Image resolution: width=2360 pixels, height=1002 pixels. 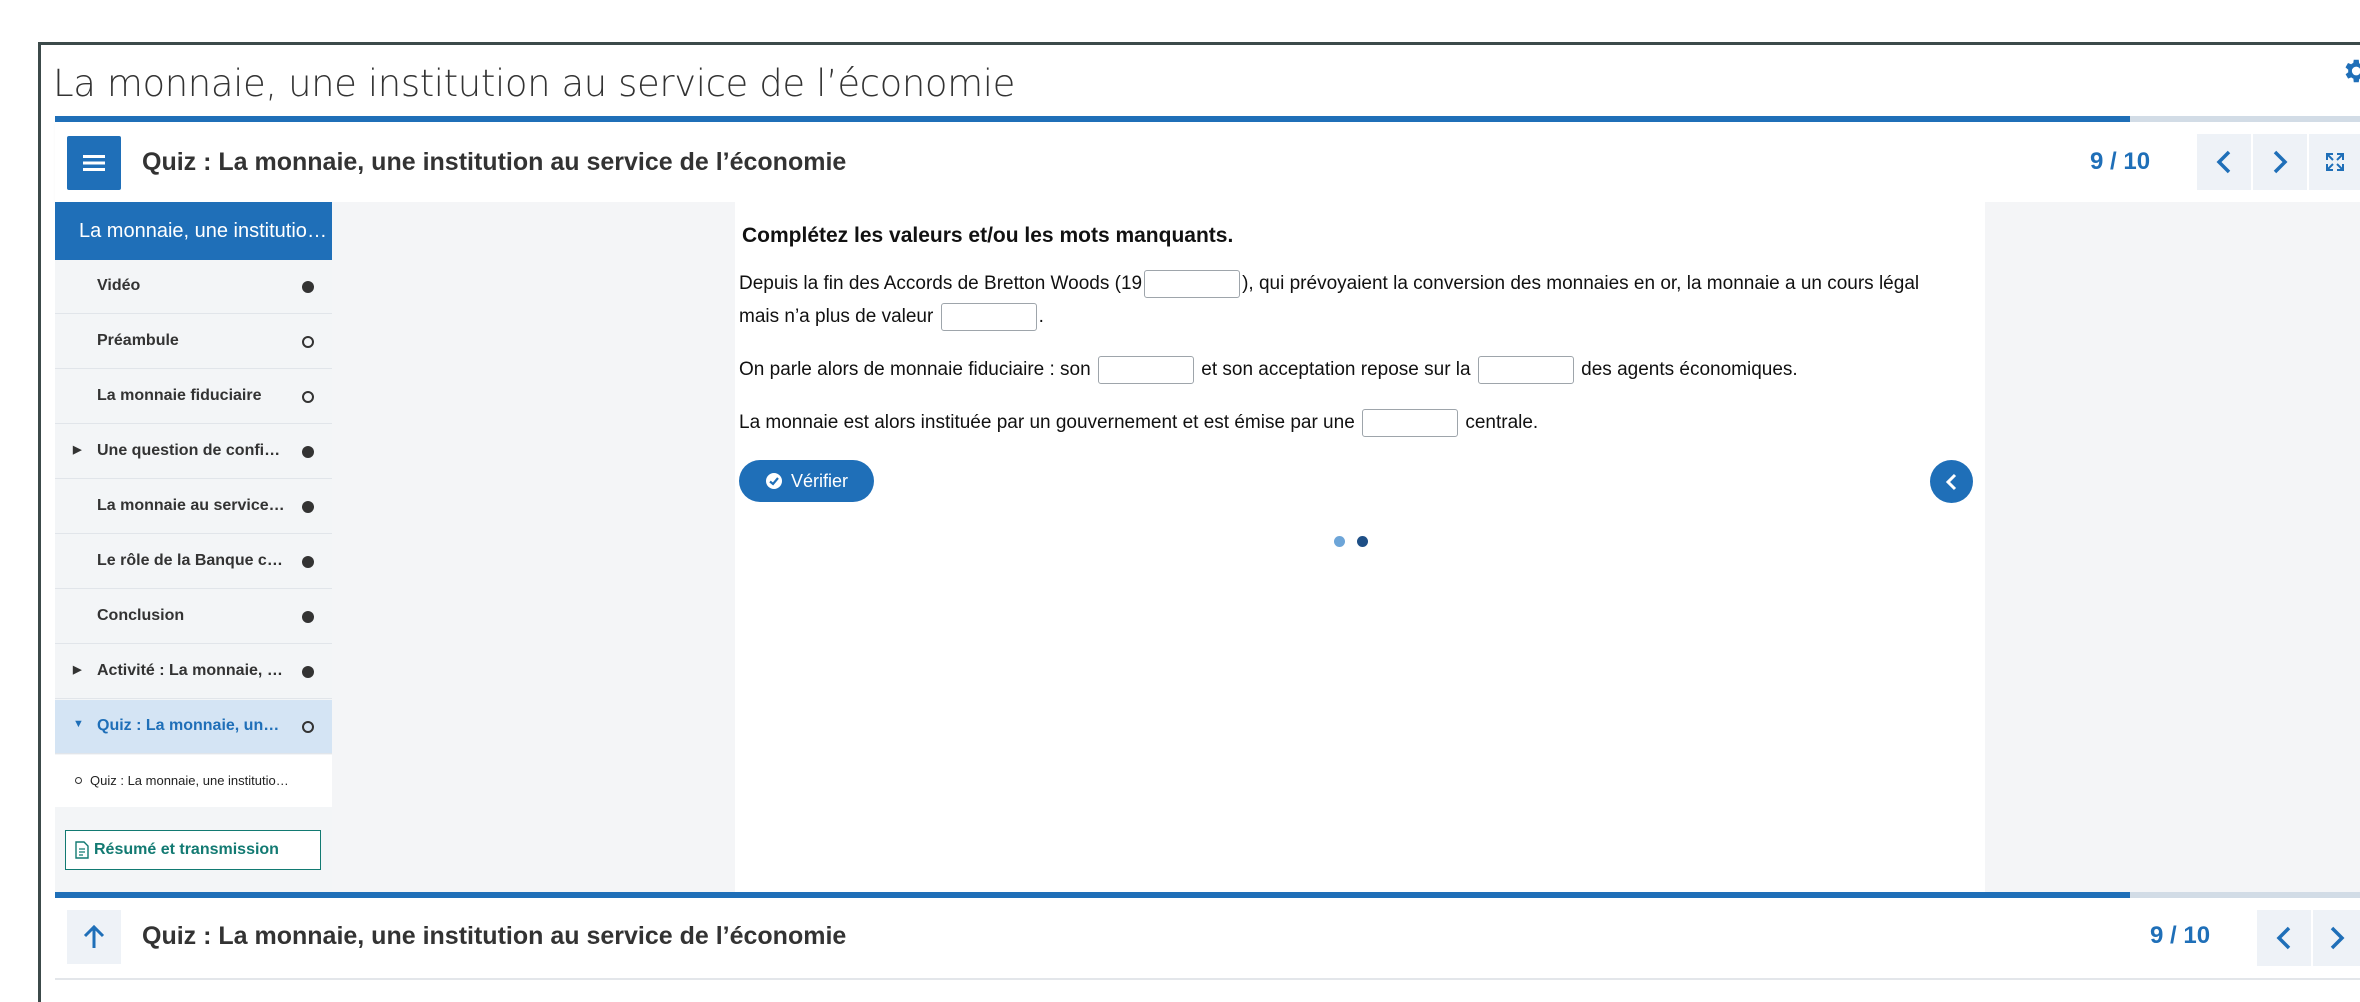 I want to click on fullscreen-icon, so click(x=2334, y=162).